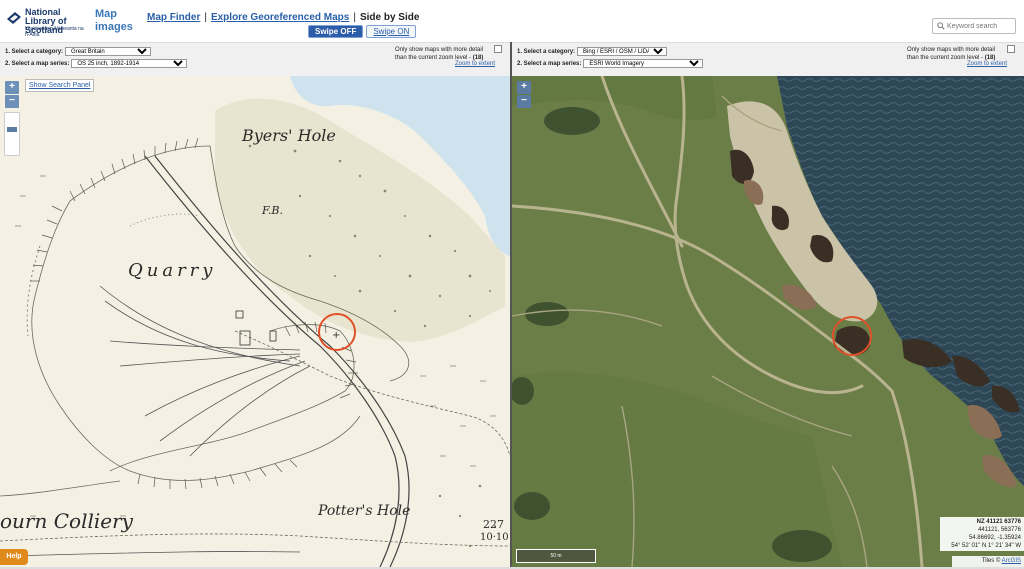  What do you see at coordinates (494, 537) in the screenshot?
I see `map-label-parcel-area: 10·10` at bounding box center [494, 537].